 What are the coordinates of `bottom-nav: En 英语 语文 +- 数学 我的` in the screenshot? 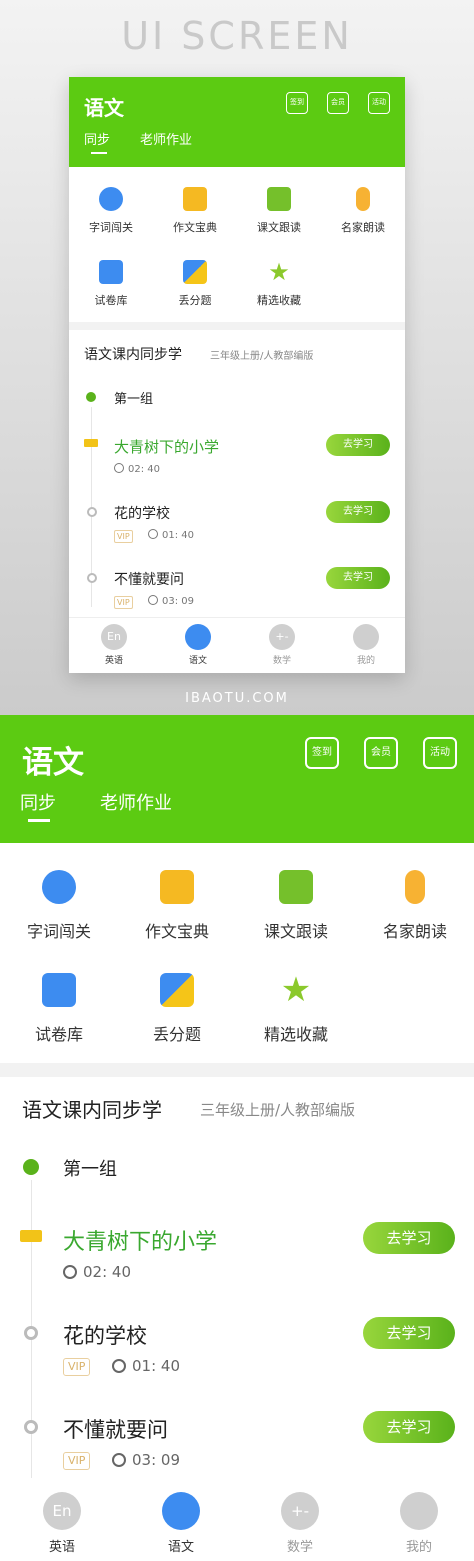 It's located at (237, 645).